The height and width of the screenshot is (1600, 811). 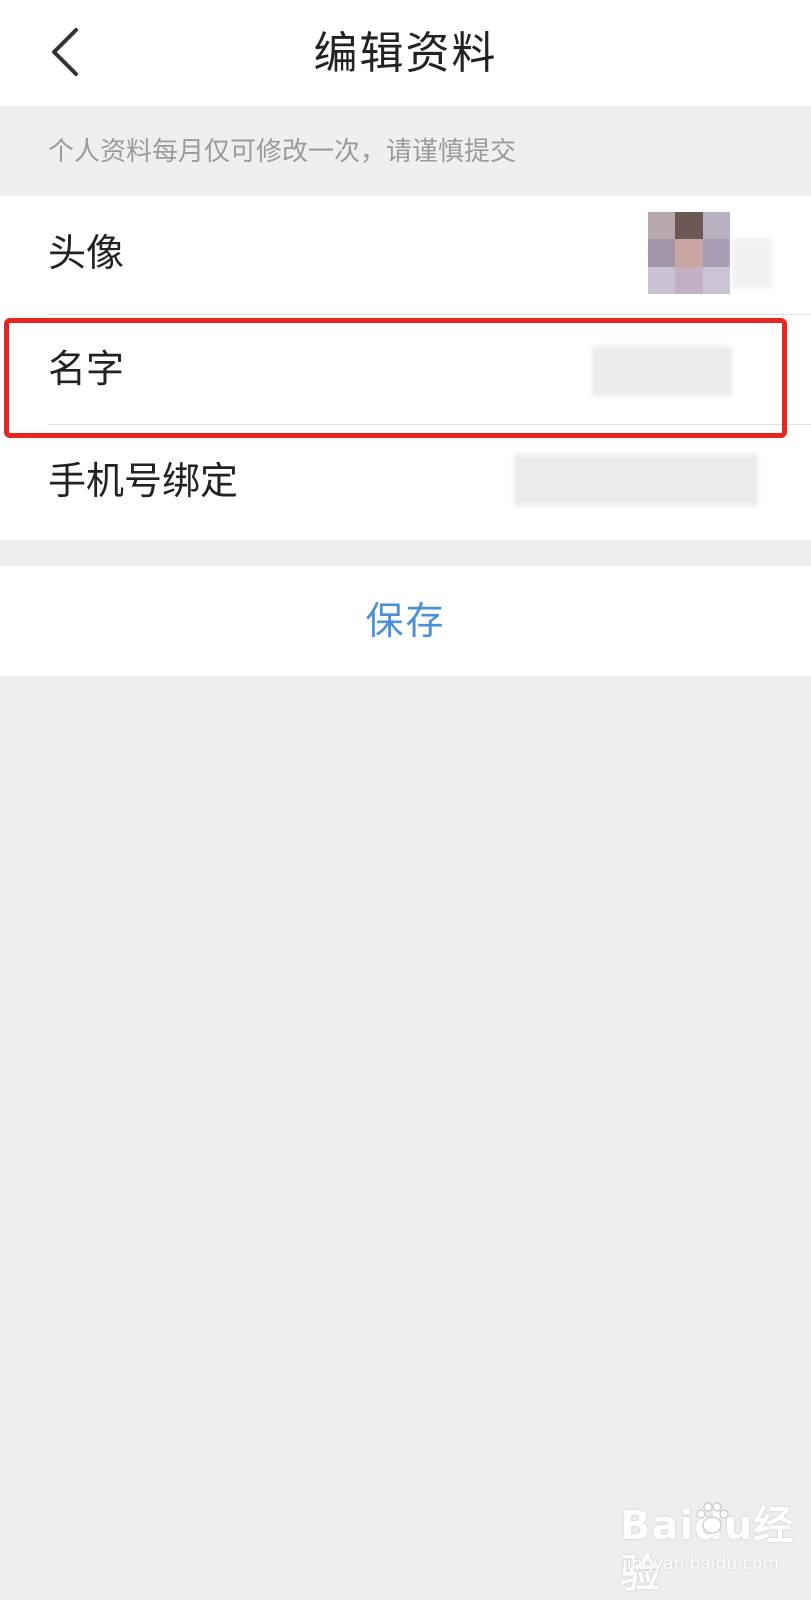 I want to click on save-panel: 保存, so click(x=405, y=621).